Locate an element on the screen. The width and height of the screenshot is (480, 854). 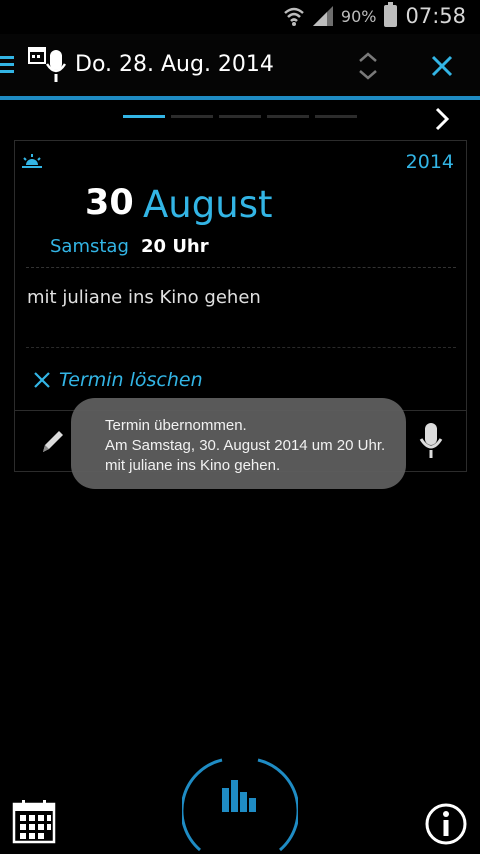
delete-event-label: Termin löschen is located at coordinates (131, 380).